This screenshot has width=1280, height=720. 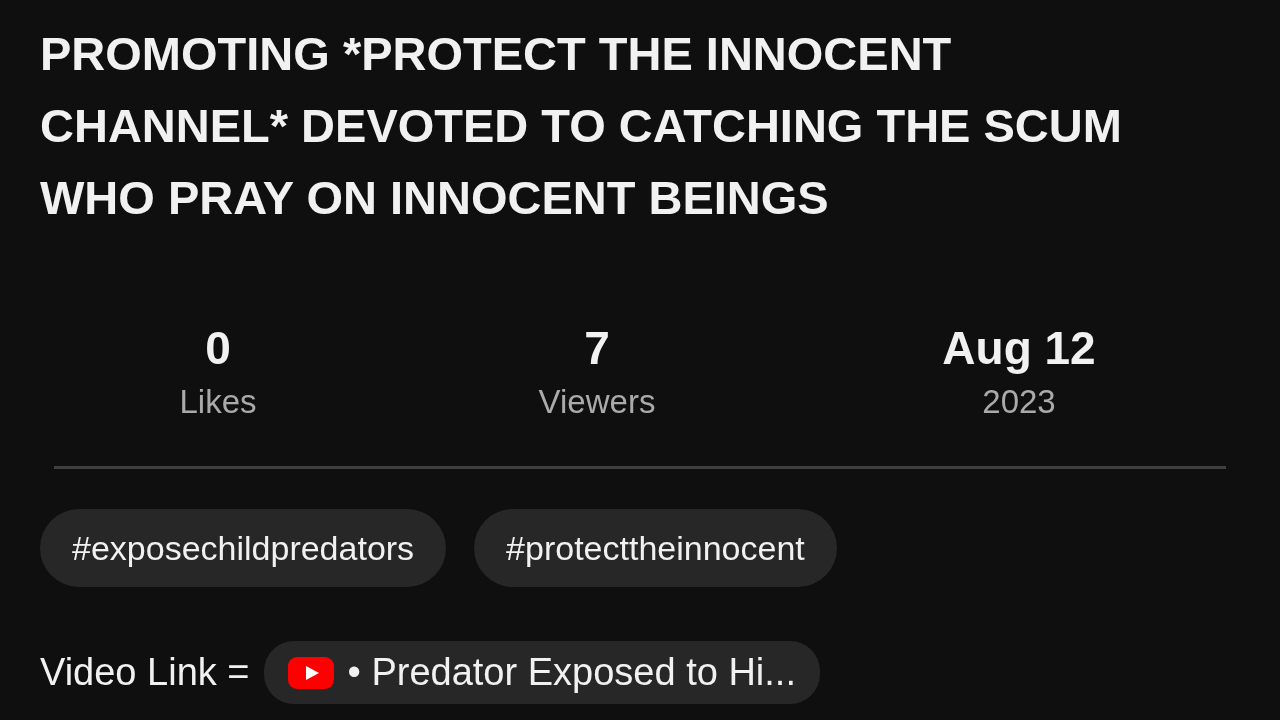 I want to click on link-label: Video Link =, so click(x=145, y=672).